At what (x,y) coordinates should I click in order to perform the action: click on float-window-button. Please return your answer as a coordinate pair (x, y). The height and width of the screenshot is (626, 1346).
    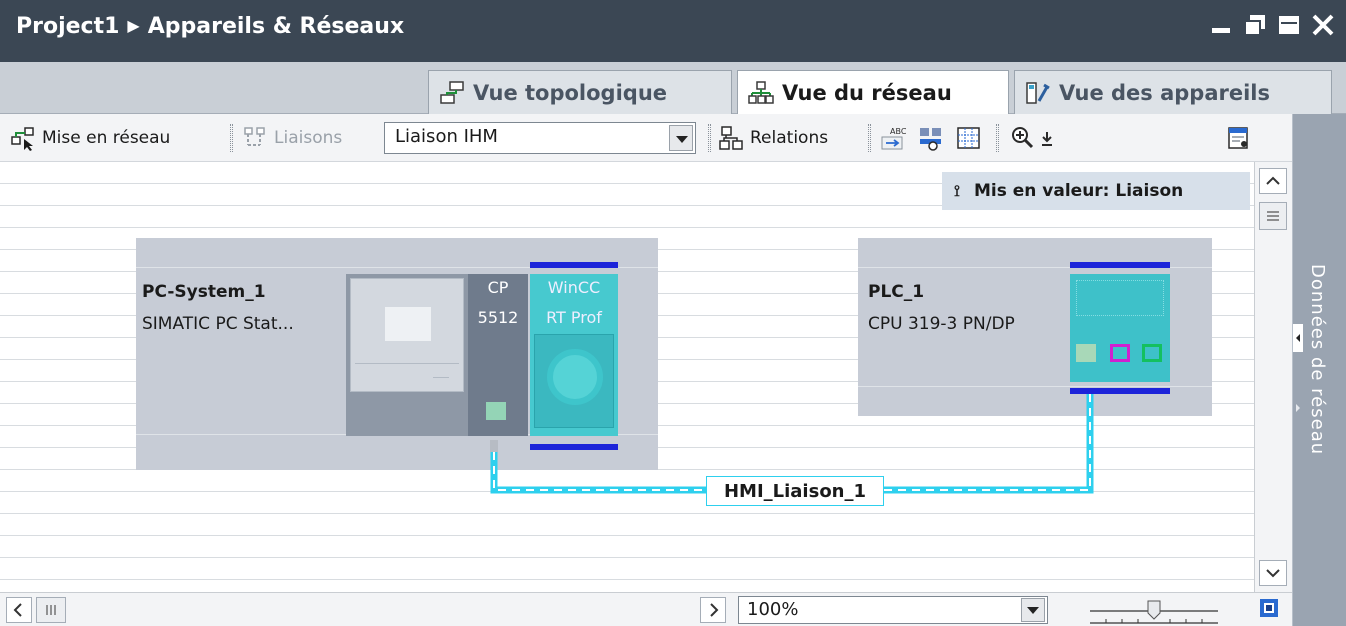
    Looking at the image, I should click on (1255, 25).